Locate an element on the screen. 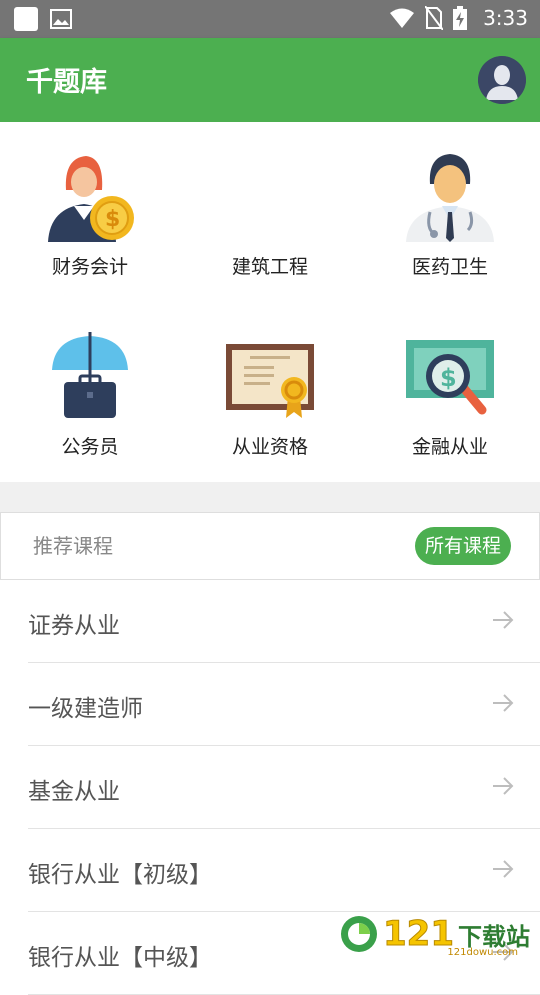 The height and width of the screenshot is (995, 540). avatar is located at coordinates (502, 80).